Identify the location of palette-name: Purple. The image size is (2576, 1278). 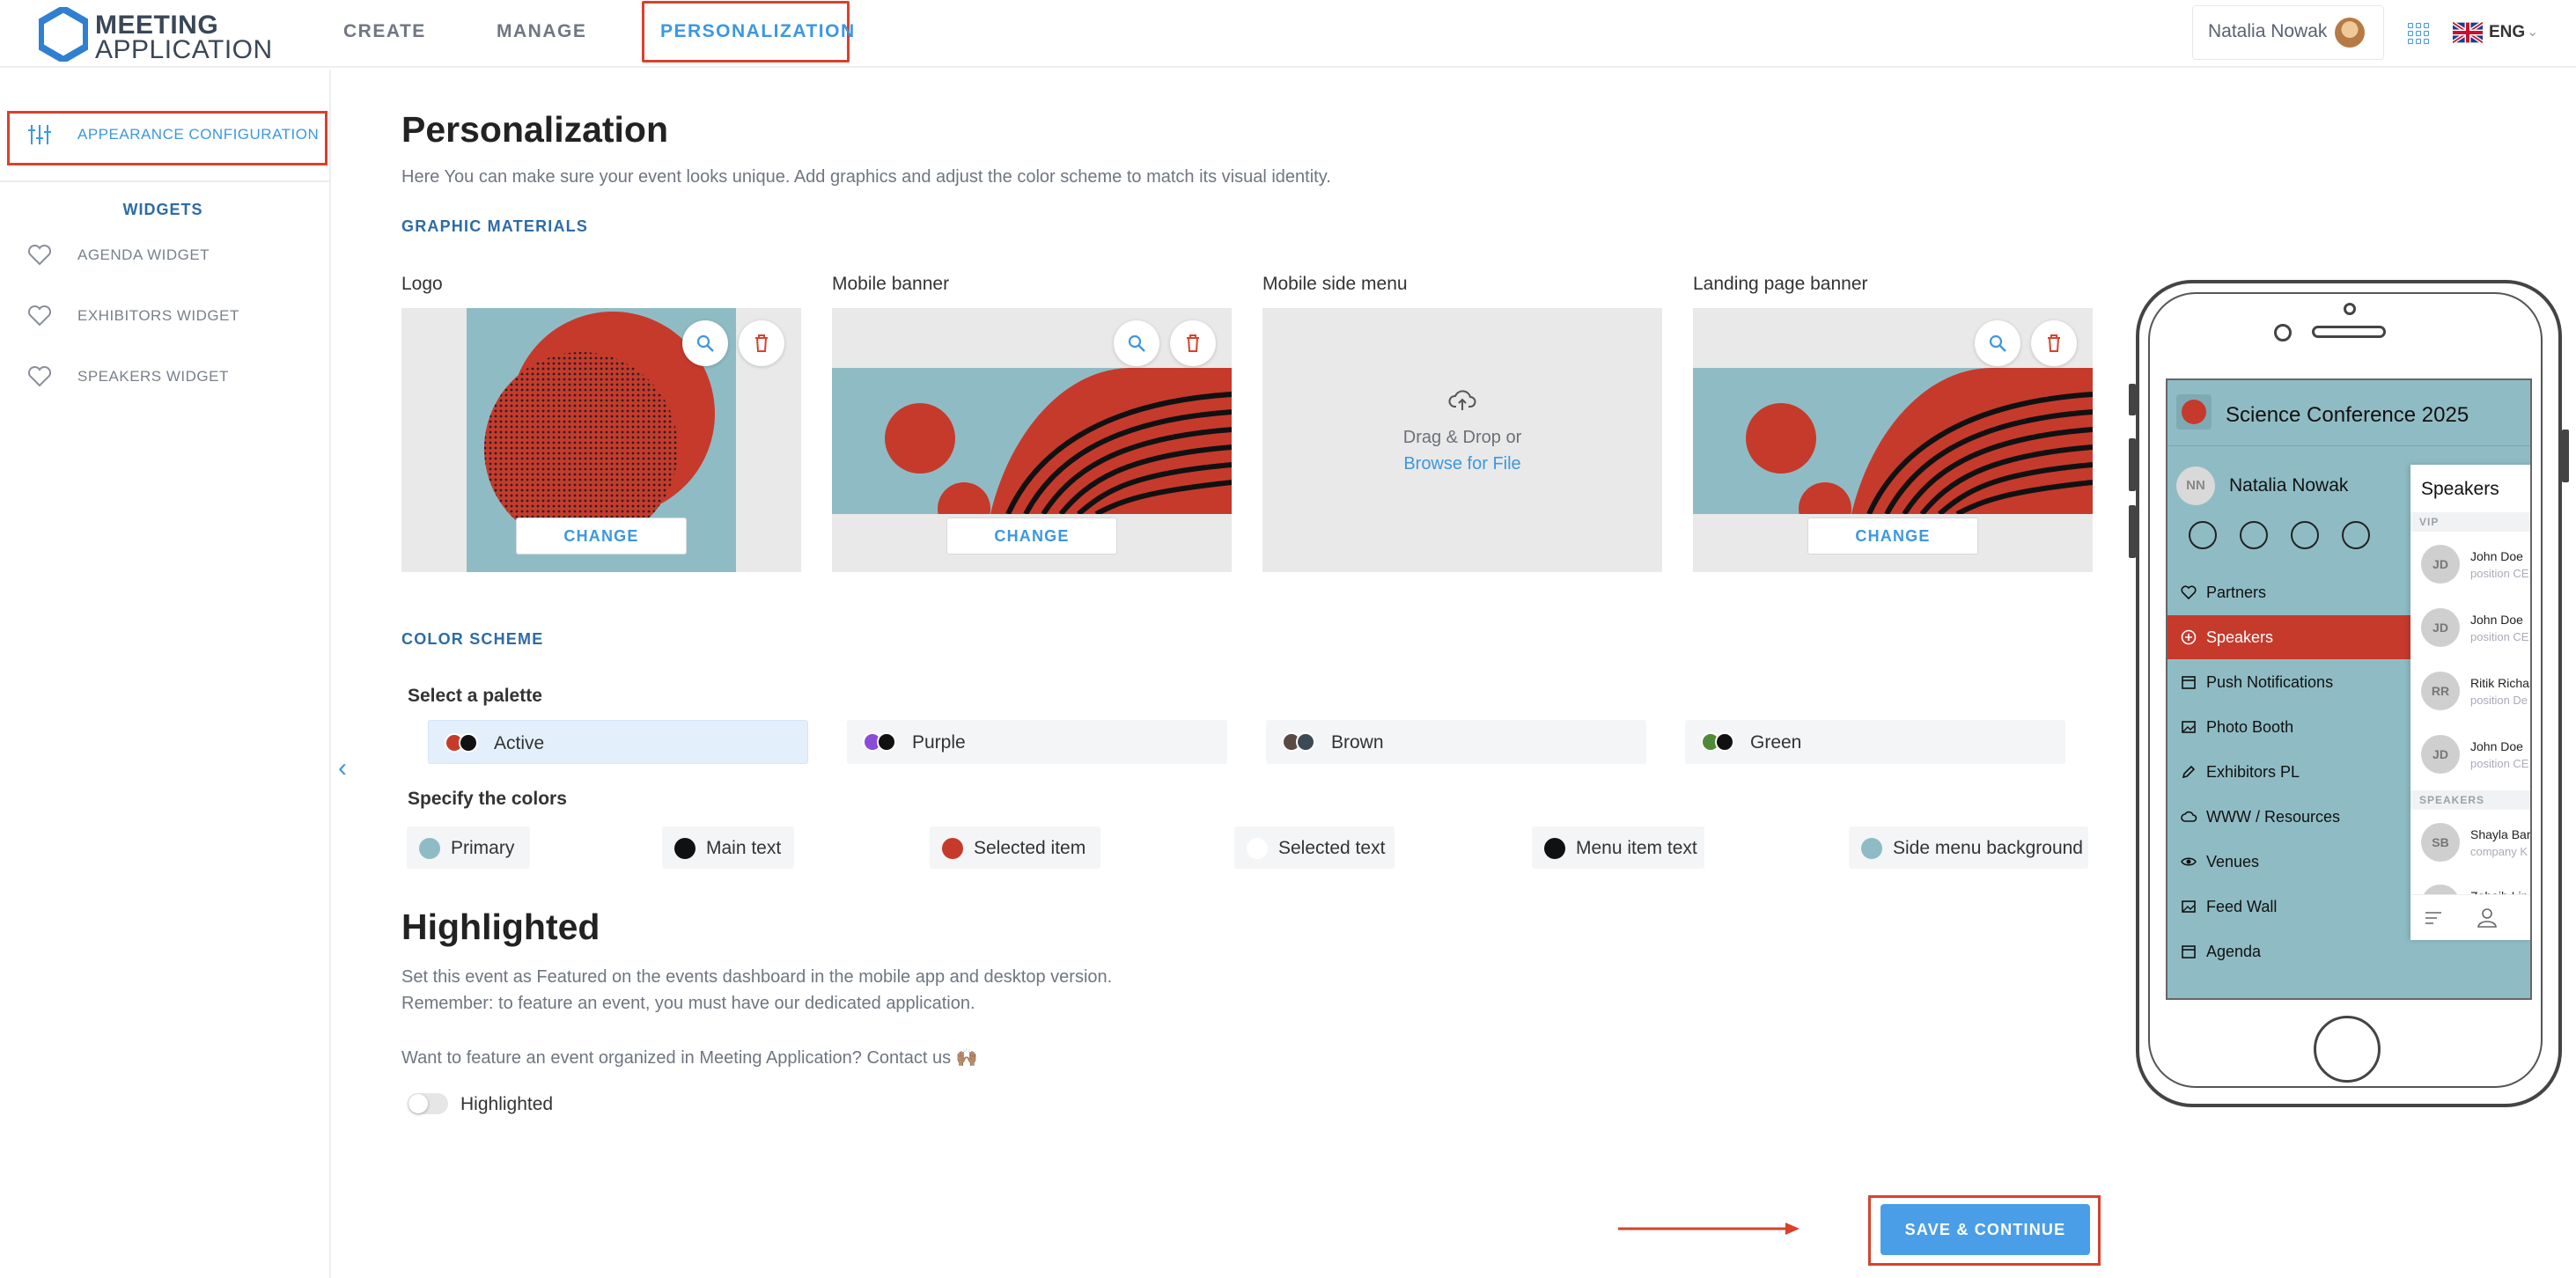
(939, 742).